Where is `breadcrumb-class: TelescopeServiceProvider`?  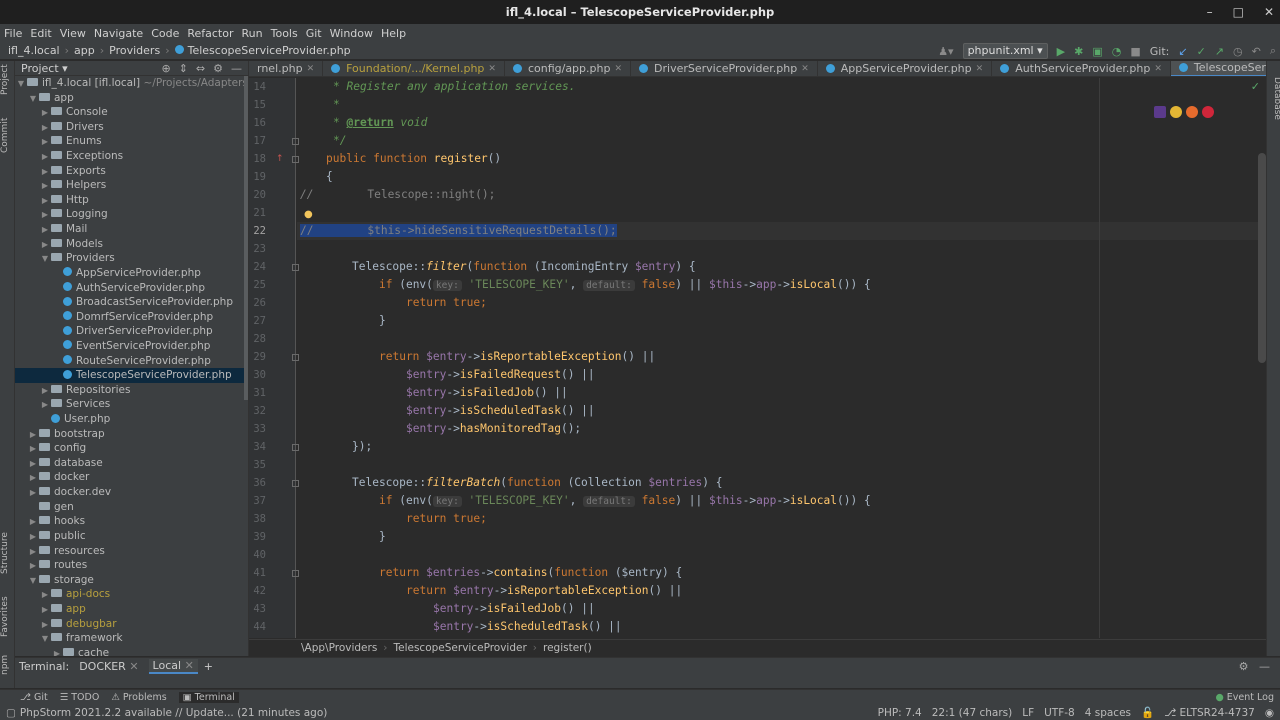
breadcrumb-class: TelescopeServiceProvider is located at coordinates (460, 648).